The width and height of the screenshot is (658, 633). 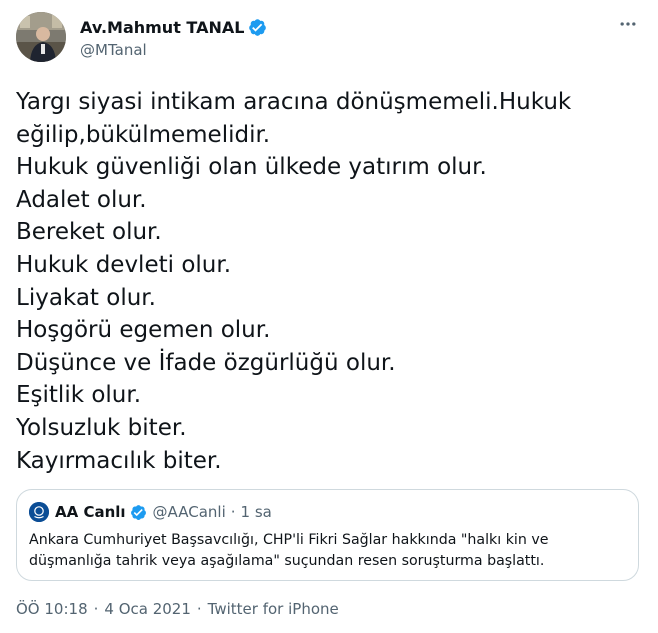 I want to click on quoted-tweet-time: 1 sa, so click(x=256, y=512).